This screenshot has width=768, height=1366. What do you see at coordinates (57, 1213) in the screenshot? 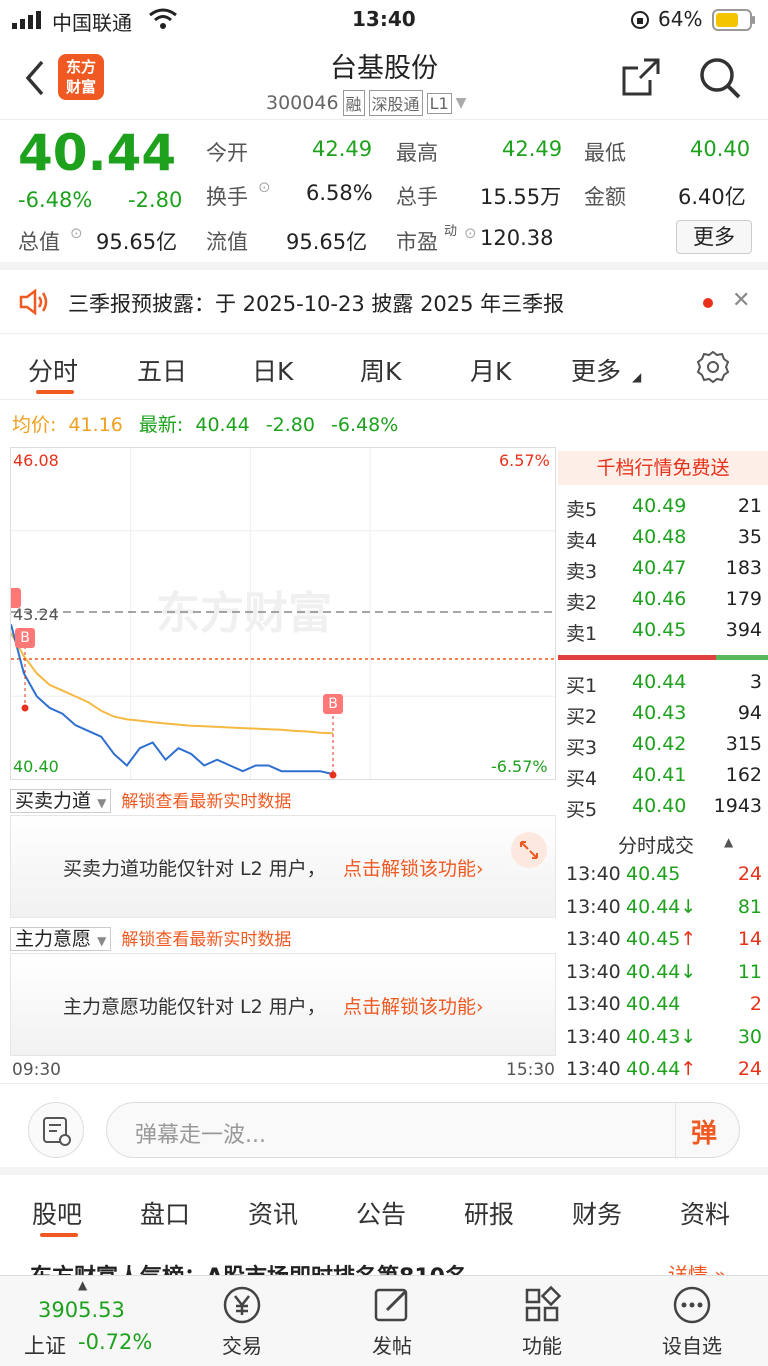
I see `tab-guba: 股吧` at bounding box center [57, 1213].